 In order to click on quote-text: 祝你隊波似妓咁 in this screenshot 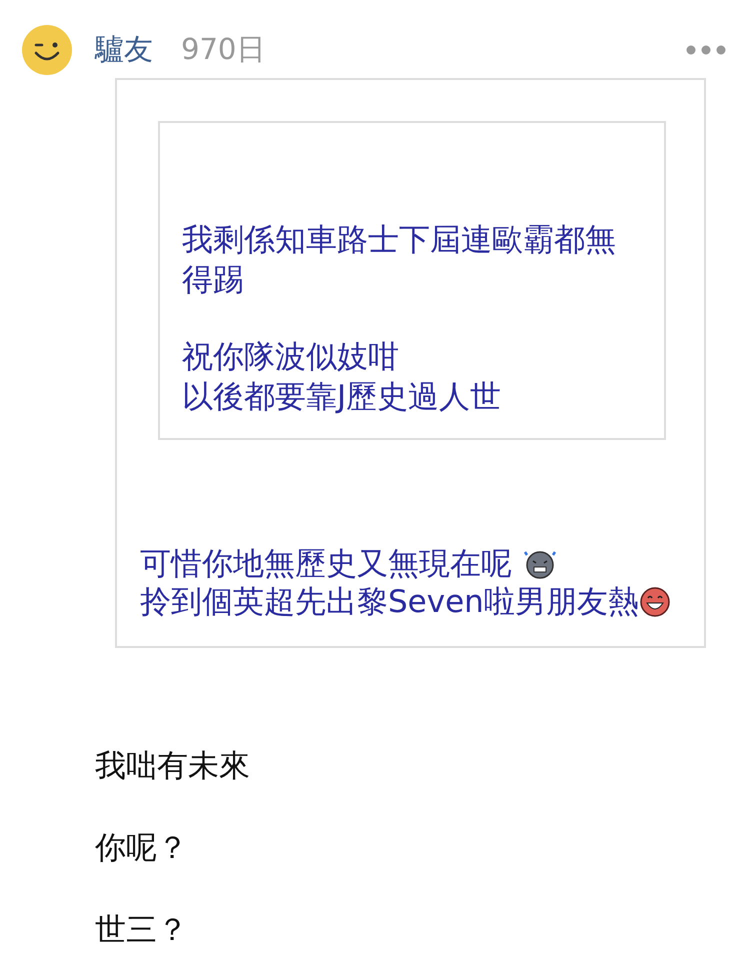, I will do `click(291, 357)`.